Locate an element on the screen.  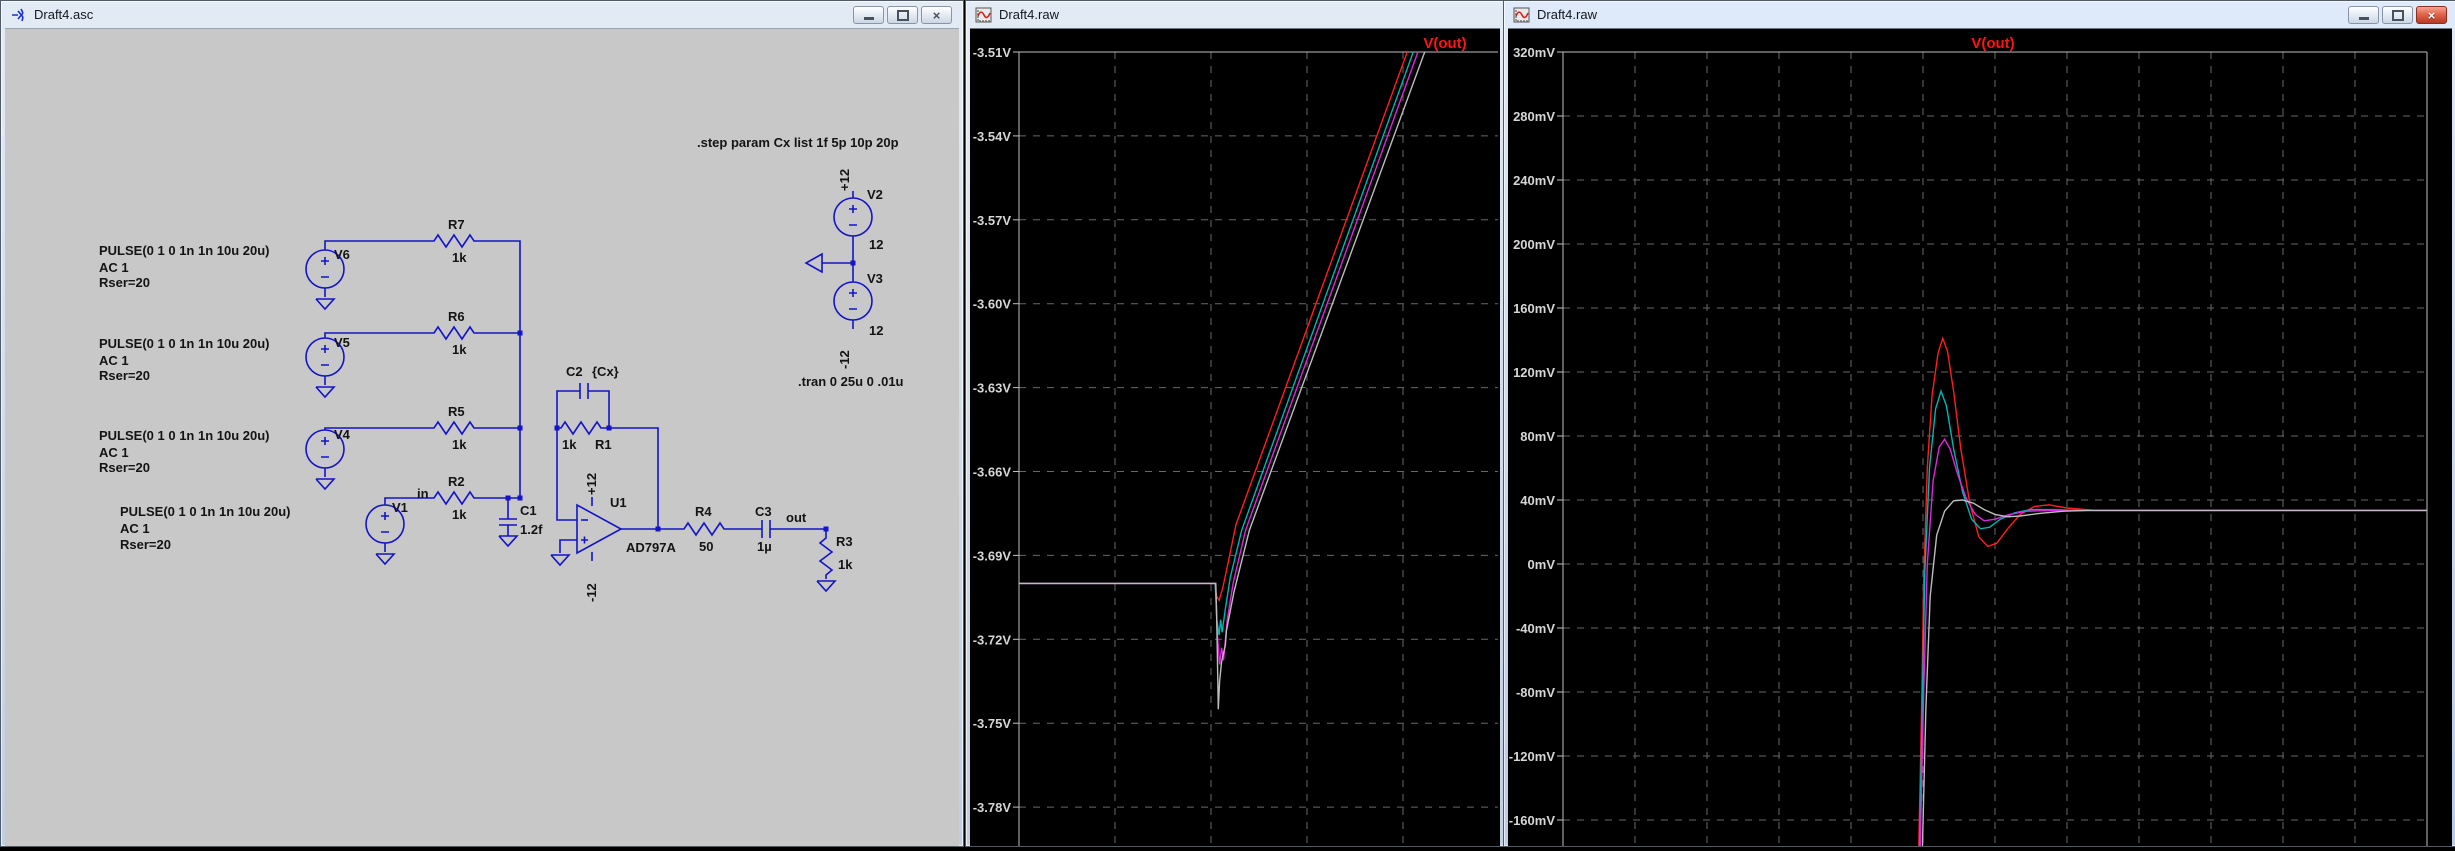
source-spec-v5: PULSE(0 1 0 1n 1n 10u 20u) AC 1 Rser=20 is located at coordinates (184, 359).